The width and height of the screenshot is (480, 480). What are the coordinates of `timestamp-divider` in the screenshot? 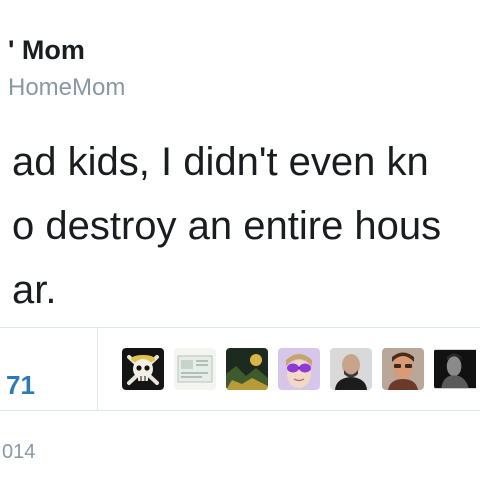 It's located at (240, 410).